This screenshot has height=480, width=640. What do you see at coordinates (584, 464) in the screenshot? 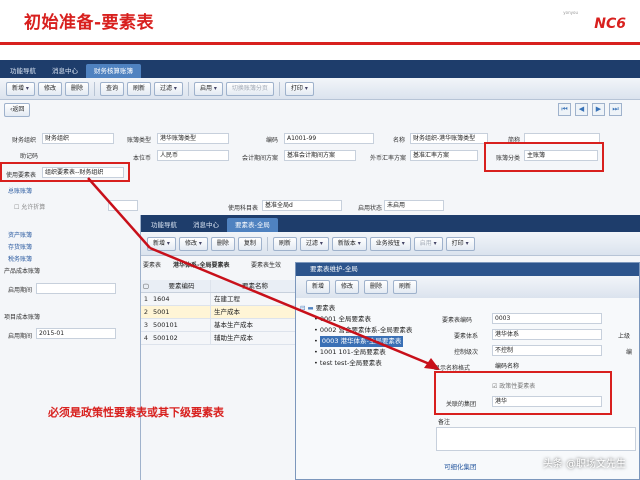
I see `watermark: 头条 @职场文先生` at bounding box center [584, 464].